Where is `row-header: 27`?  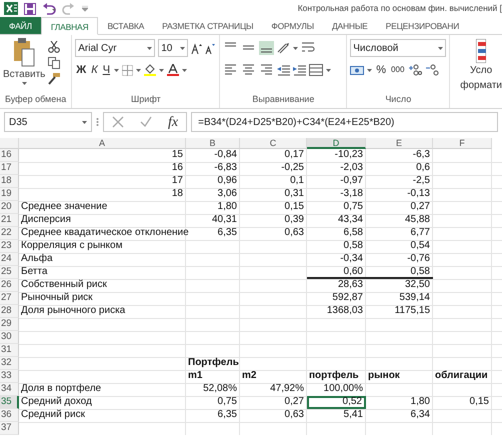 row-header: 27 is located at coordinates (9, 298).